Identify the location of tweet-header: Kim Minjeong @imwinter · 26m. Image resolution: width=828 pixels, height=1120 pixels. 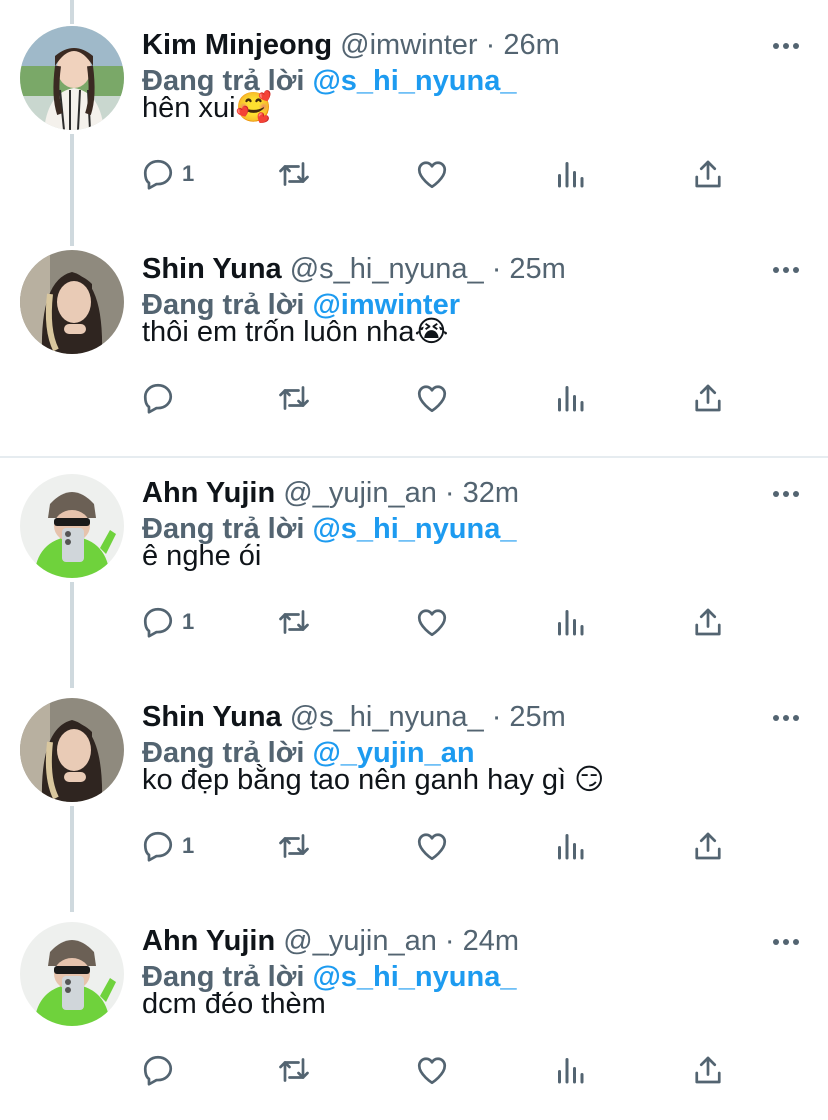
(351, 45).